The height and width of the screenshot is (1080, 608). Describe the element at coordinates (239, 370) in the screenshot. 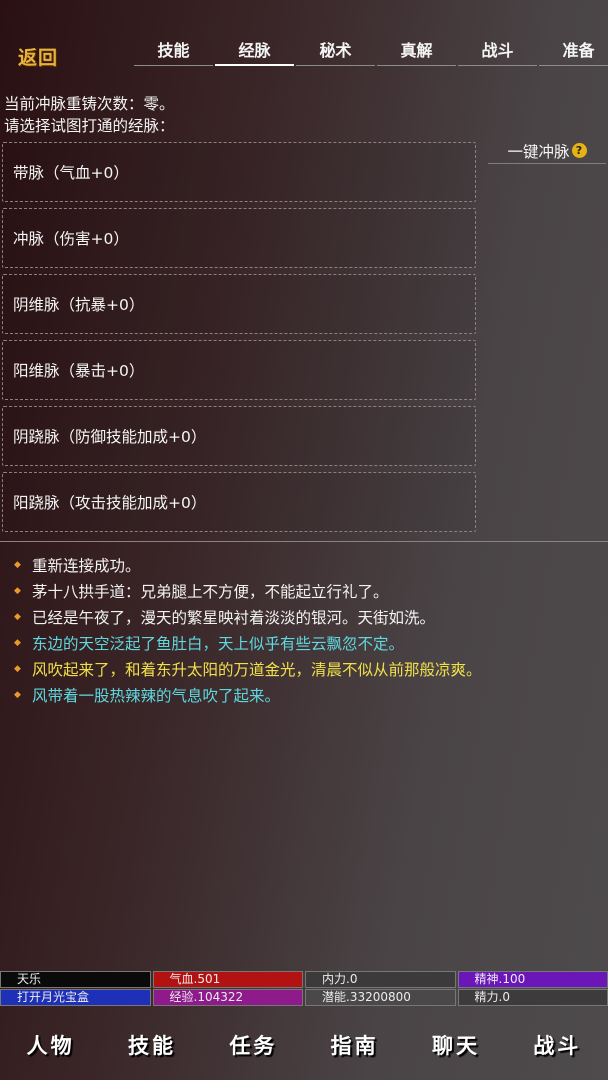

I see `meridian-item-yangwei: 阳维脉（暴击+0）` at that location.